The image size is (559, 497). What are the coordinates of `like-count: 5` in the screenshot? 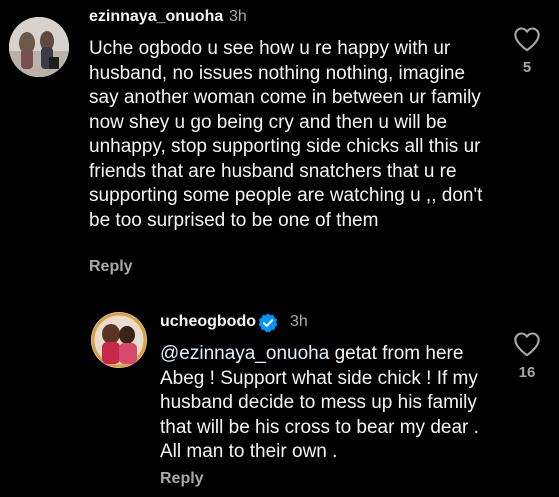 It's located at (527, 67).